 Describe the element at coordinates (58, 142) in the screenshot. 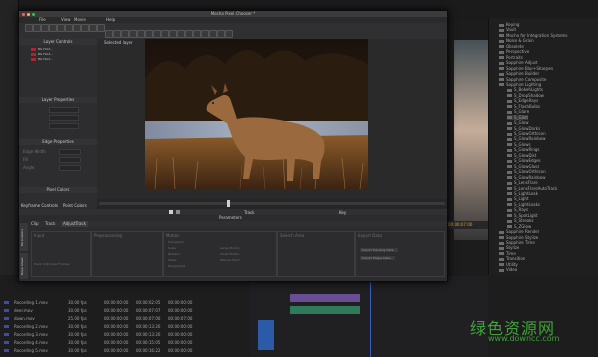

I see `edge-properties-header: Edge Properties` at that location.